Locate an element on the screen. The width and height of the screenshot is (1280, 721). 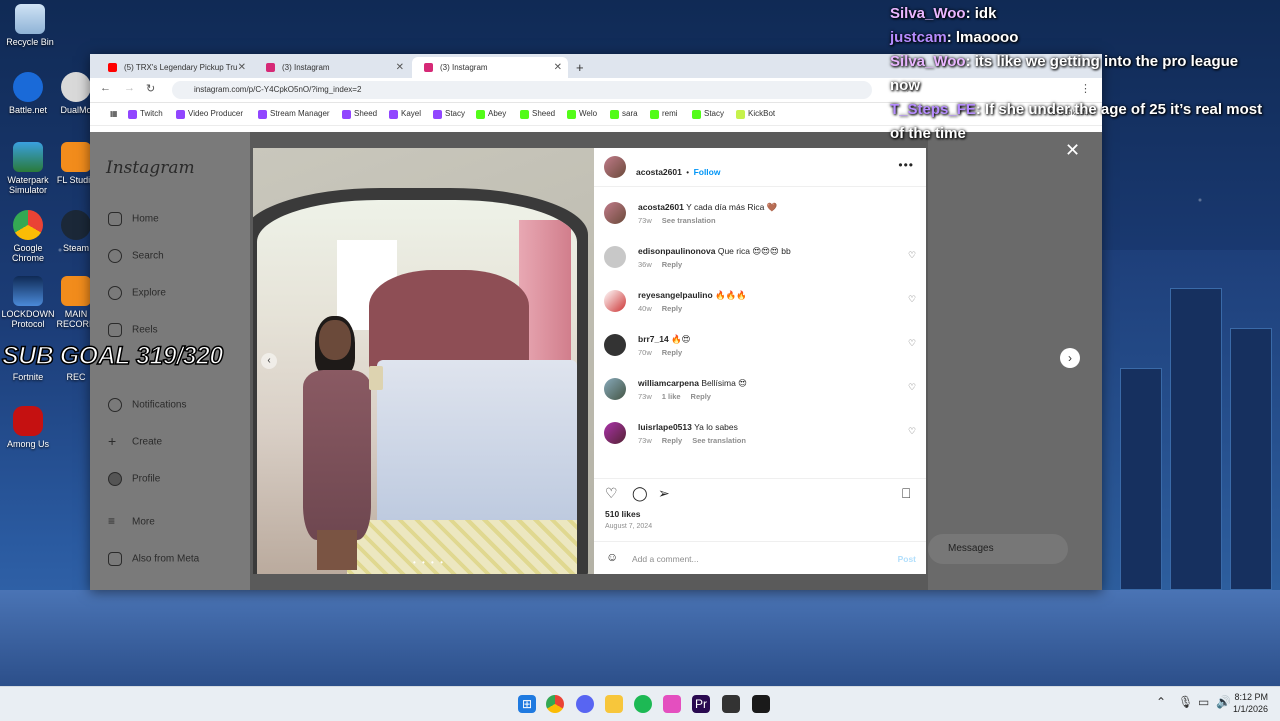
nav-profile: Profile is located at coordinates (134, 479).